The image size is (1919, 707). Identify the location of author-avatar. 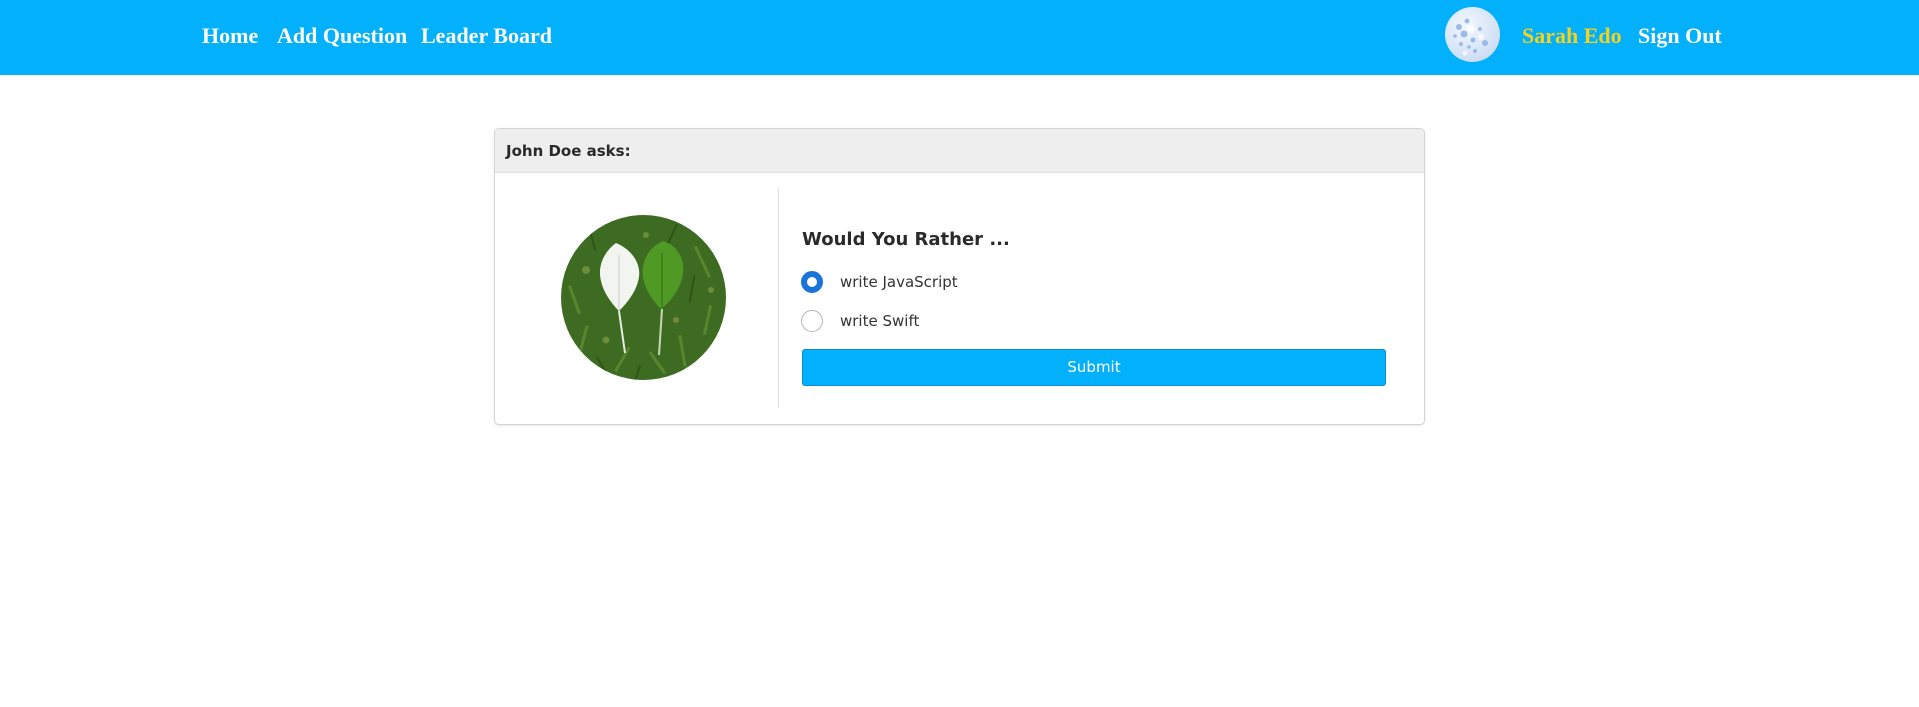
(643, 297).